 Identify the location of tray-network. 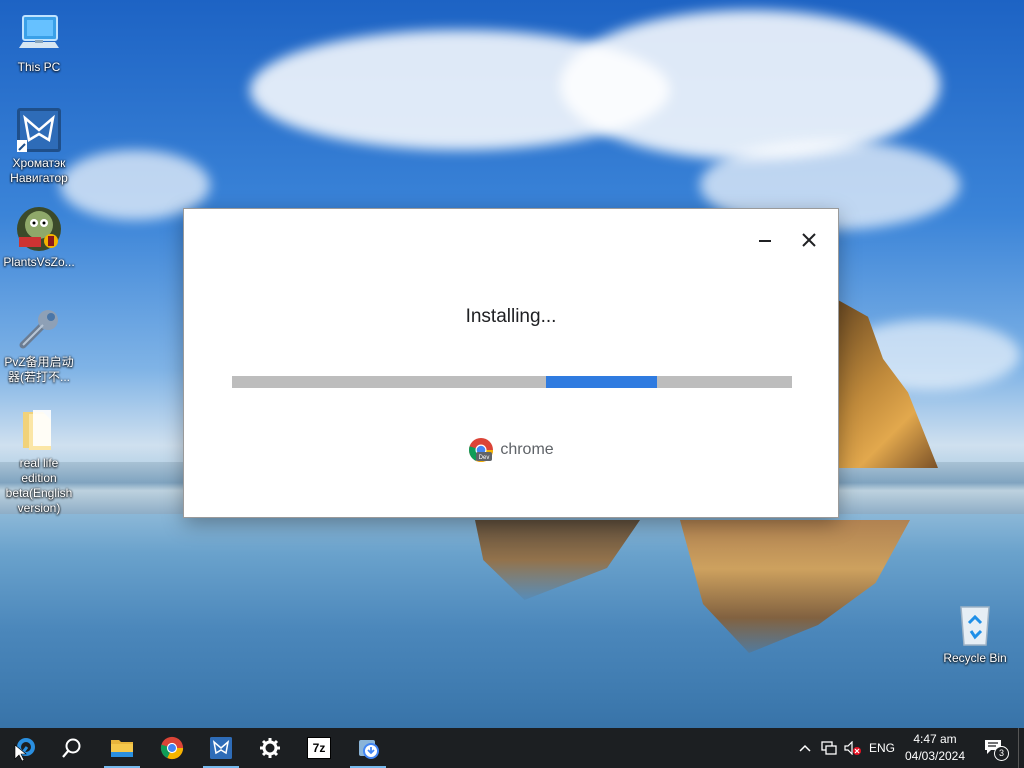
(829, 748).